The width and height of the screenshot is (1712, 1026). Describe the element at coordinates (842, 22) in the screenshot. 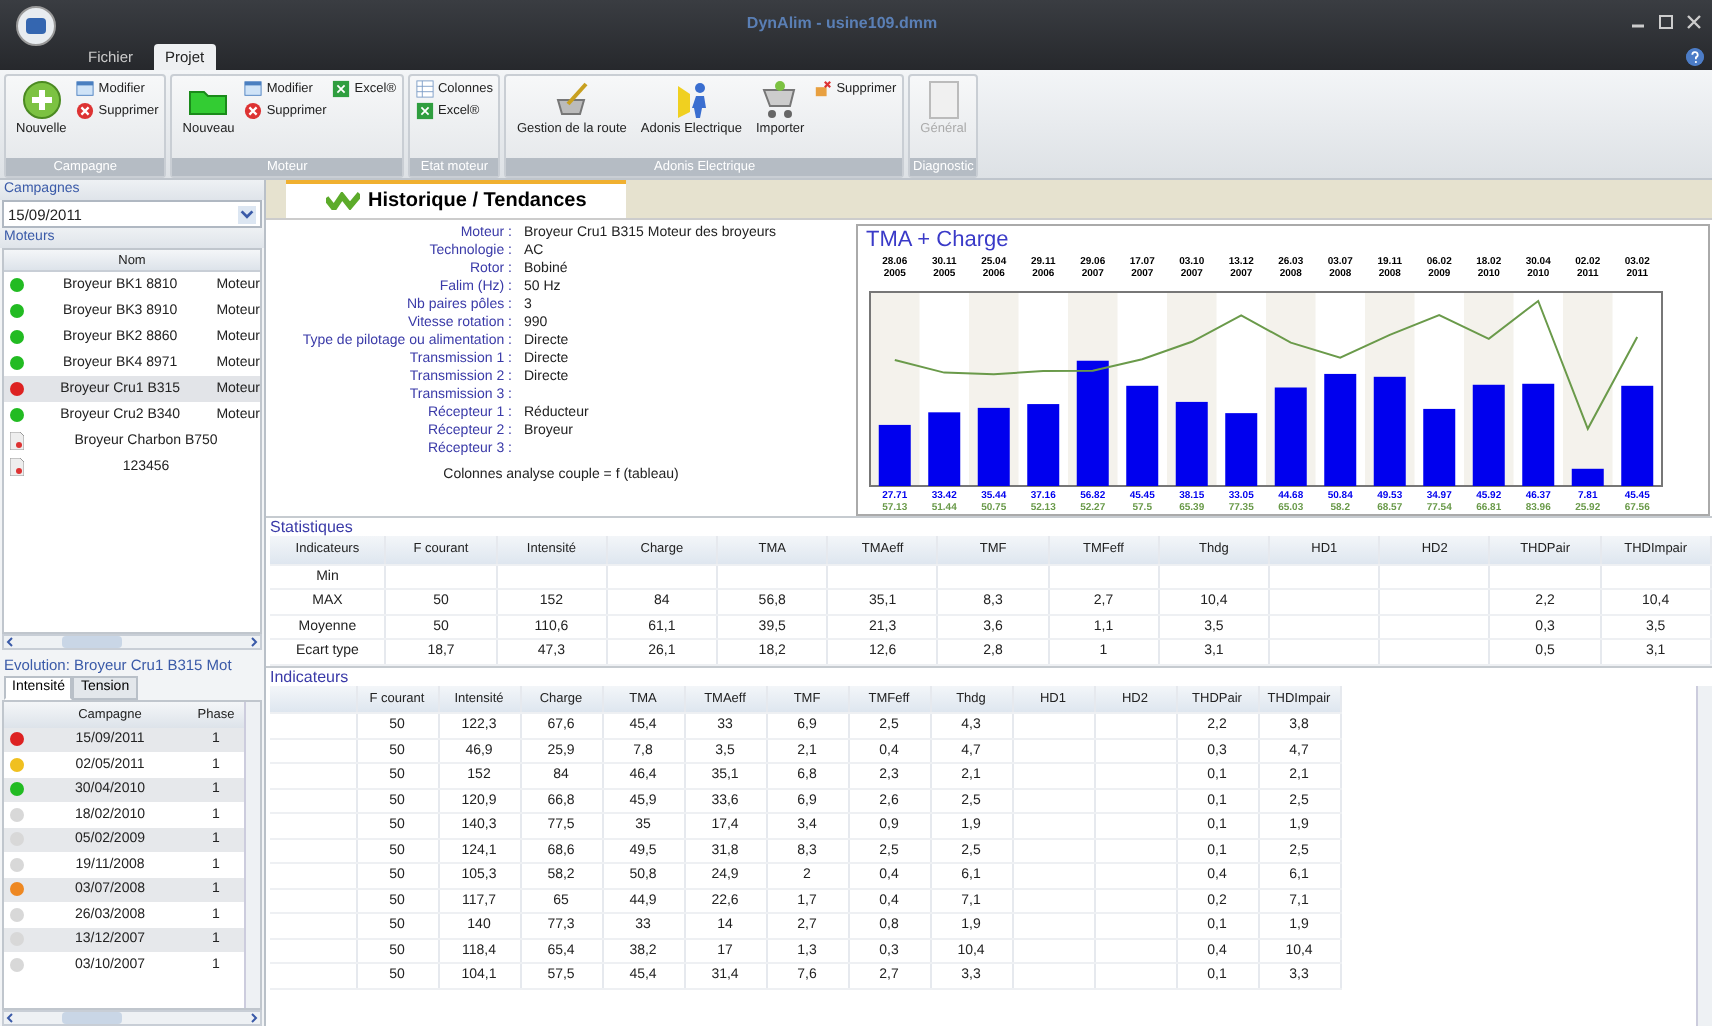

I see `window-title: DynAlim - usine109.dmm` at that location.